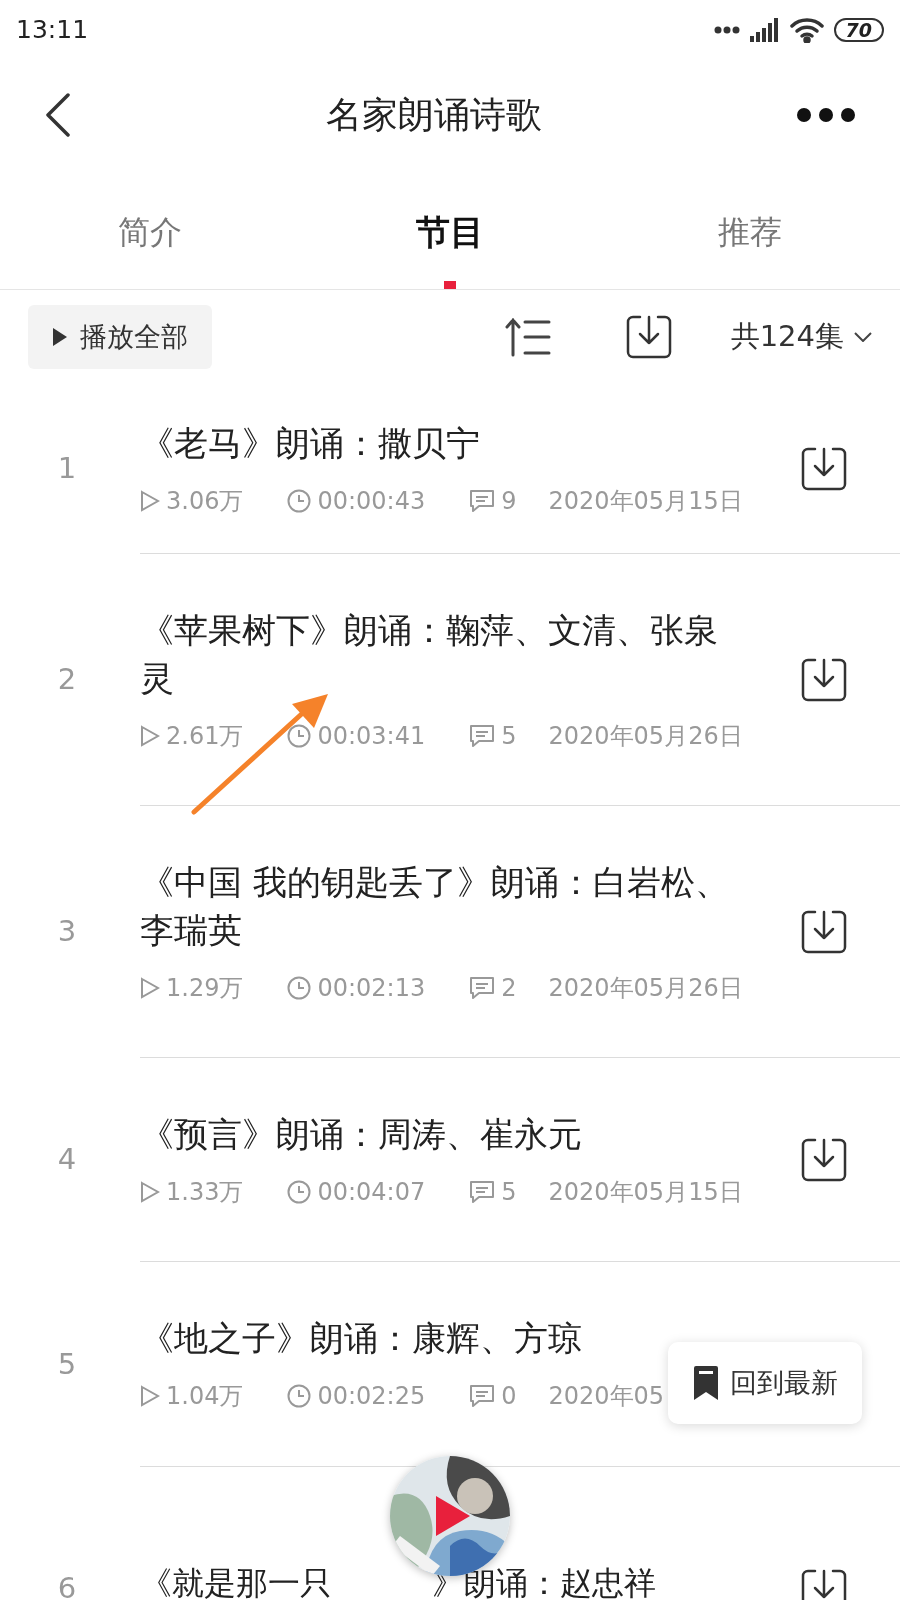 The image size is (900, 1600). What do you see at coordinates (205, 1396) in the screenshot?
I see `play-count: 1.04万` at bounding box center [205, 1396].